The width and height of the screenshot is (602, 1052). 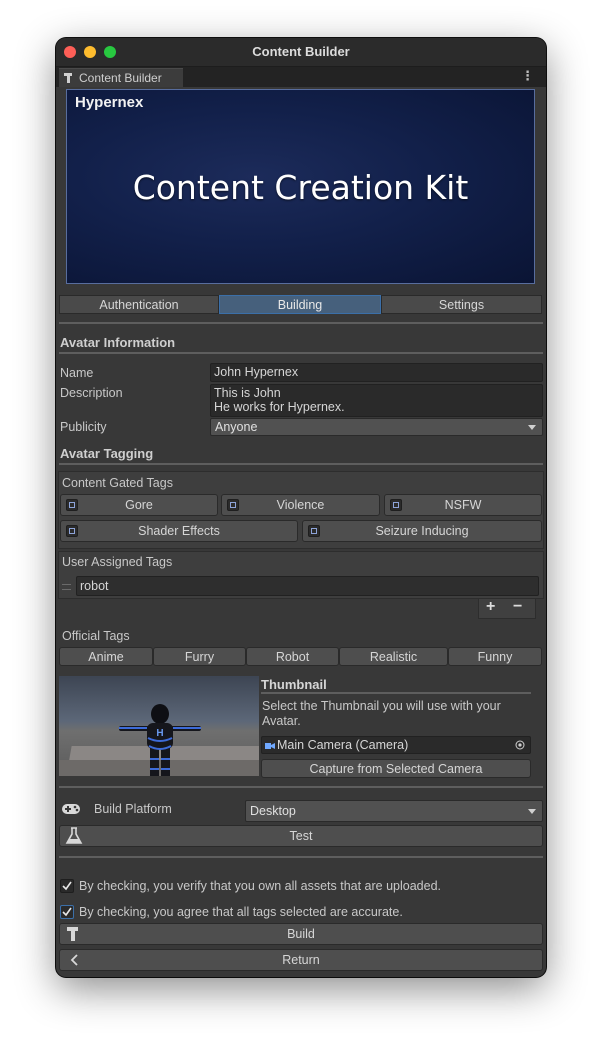 I want to click on tag-label: Violence, so click(x=300, y=505).